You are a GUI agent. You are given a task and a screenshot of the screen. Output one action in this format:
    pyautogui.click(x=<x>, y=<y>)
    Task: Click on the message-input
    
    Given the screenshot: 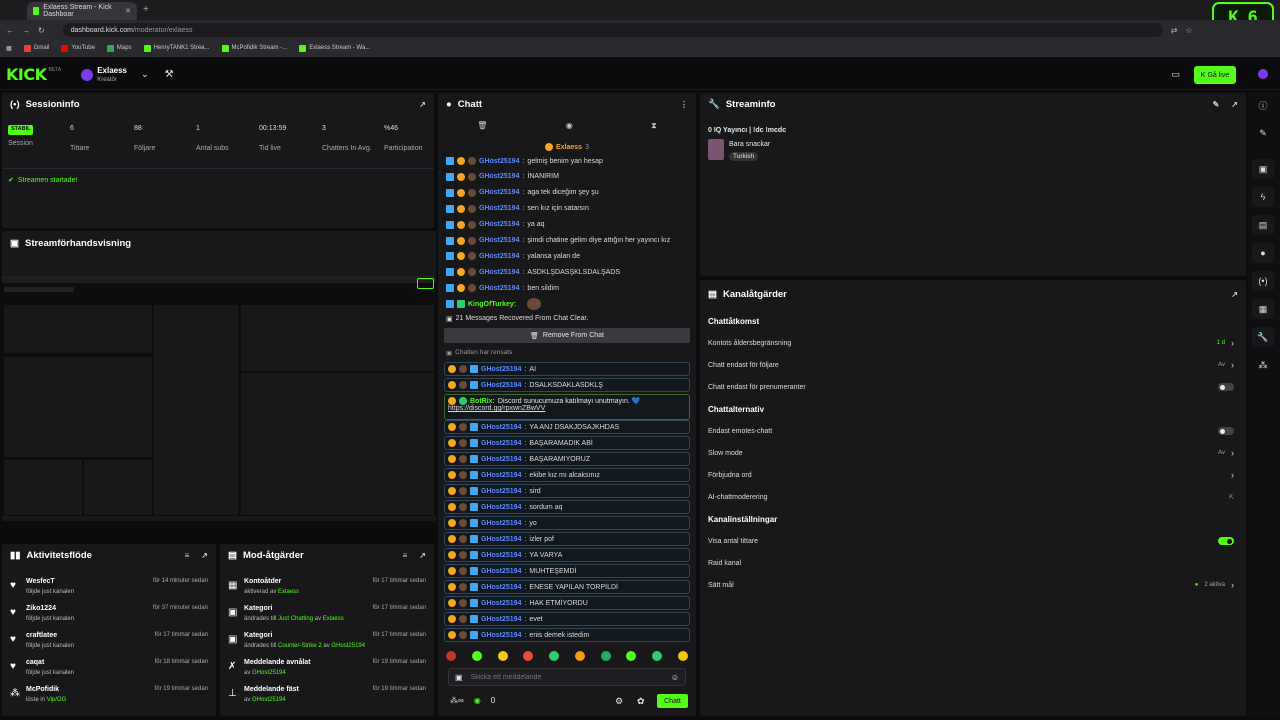 What is the action you would take?
    pyautogui.click(x=566, y=677)
    